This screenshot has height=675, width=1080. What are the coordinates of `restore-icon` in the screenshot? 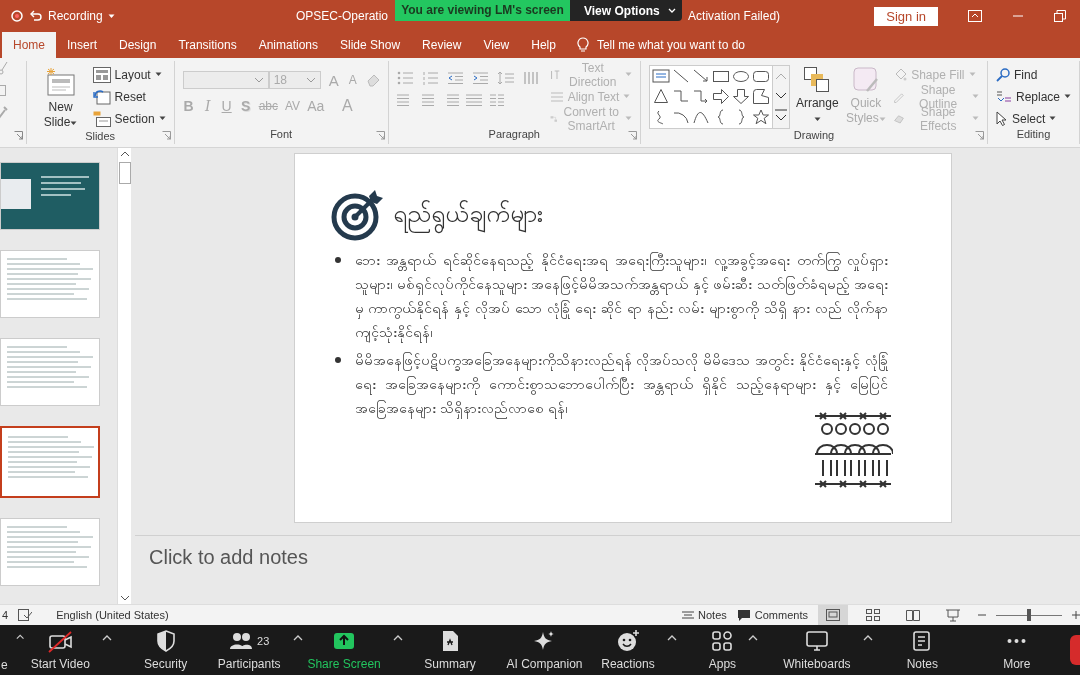 It's located at (1060, 16).